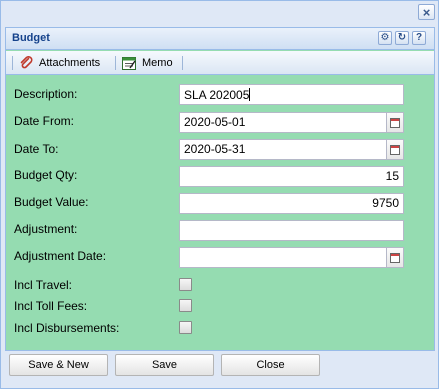 The image size is (439, 389). What do you see at coordinates (46, 94) in the screenshot?
I see `description-label: Description:` at bounding box center [46, 94].